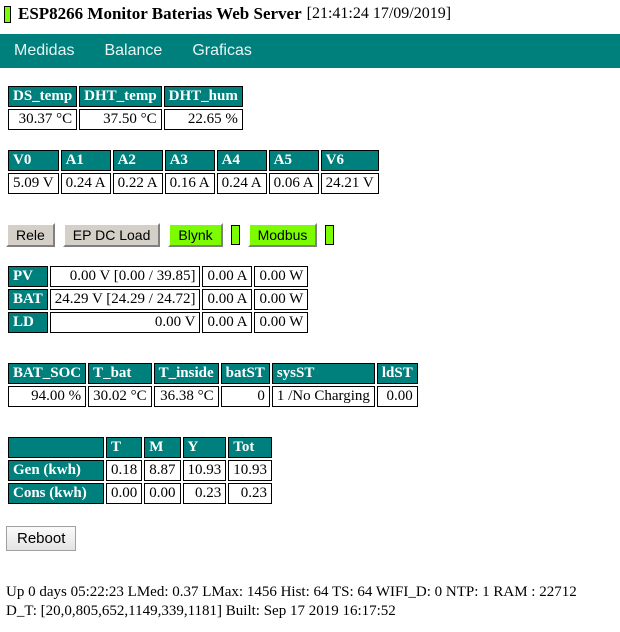 The image size is (620, 632). Describe the element at coordinates (281, 322) in the screenshot. I see `ld-power: 0.00 W` at that location.